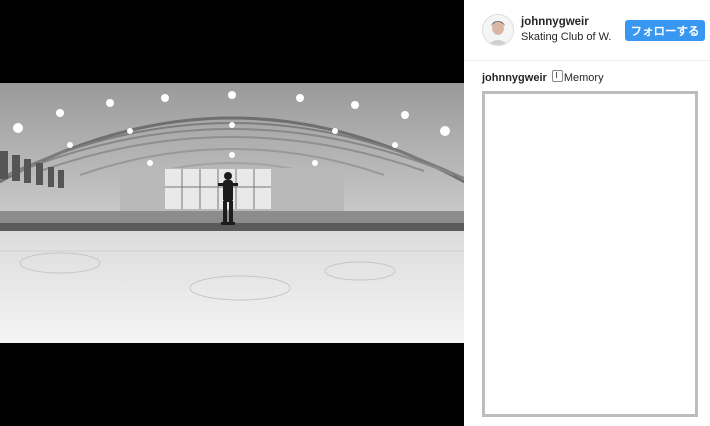 Image resolution: width=710 pixels, height=426 pixels. I want to click on post-header: johnnygweir Skating Club of W. フォローする, so click(587, 30).